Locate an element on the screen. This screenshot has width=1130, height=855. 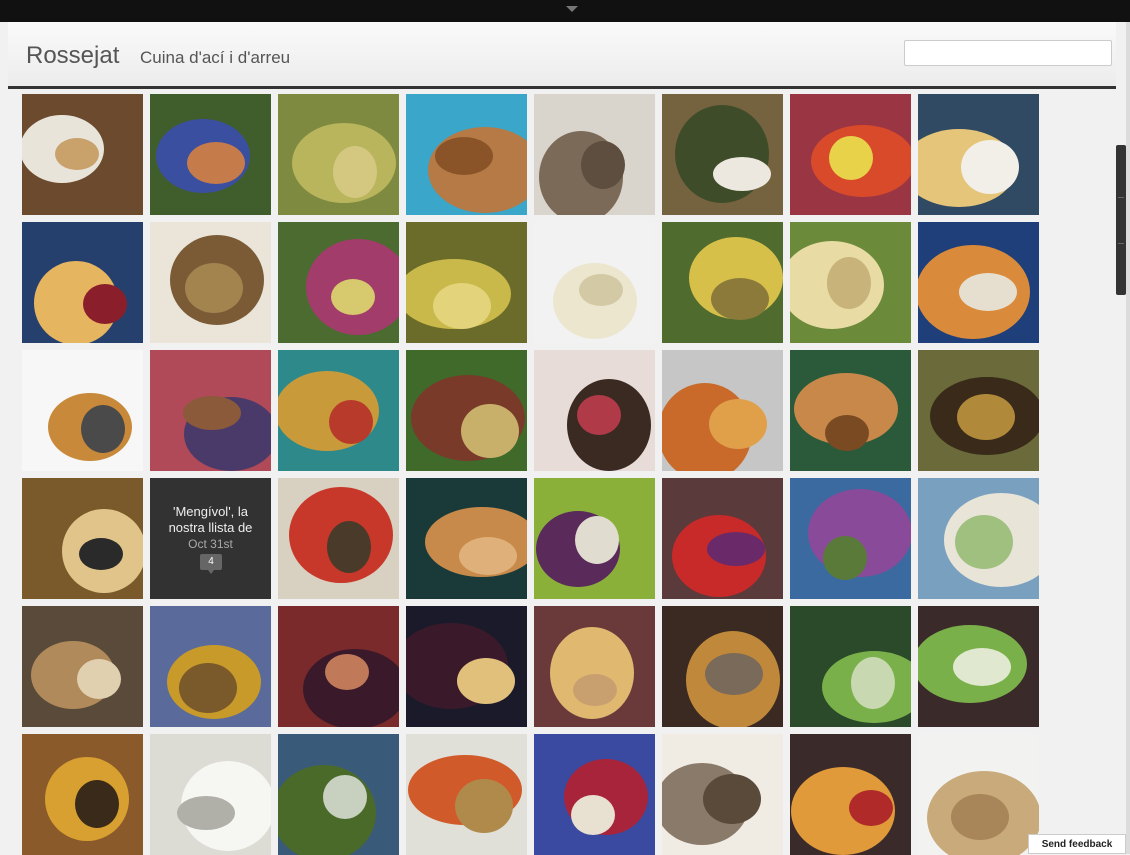
blog-subtitle: Cuina d'ací i d'arreu is located at coordinates (215, 57).